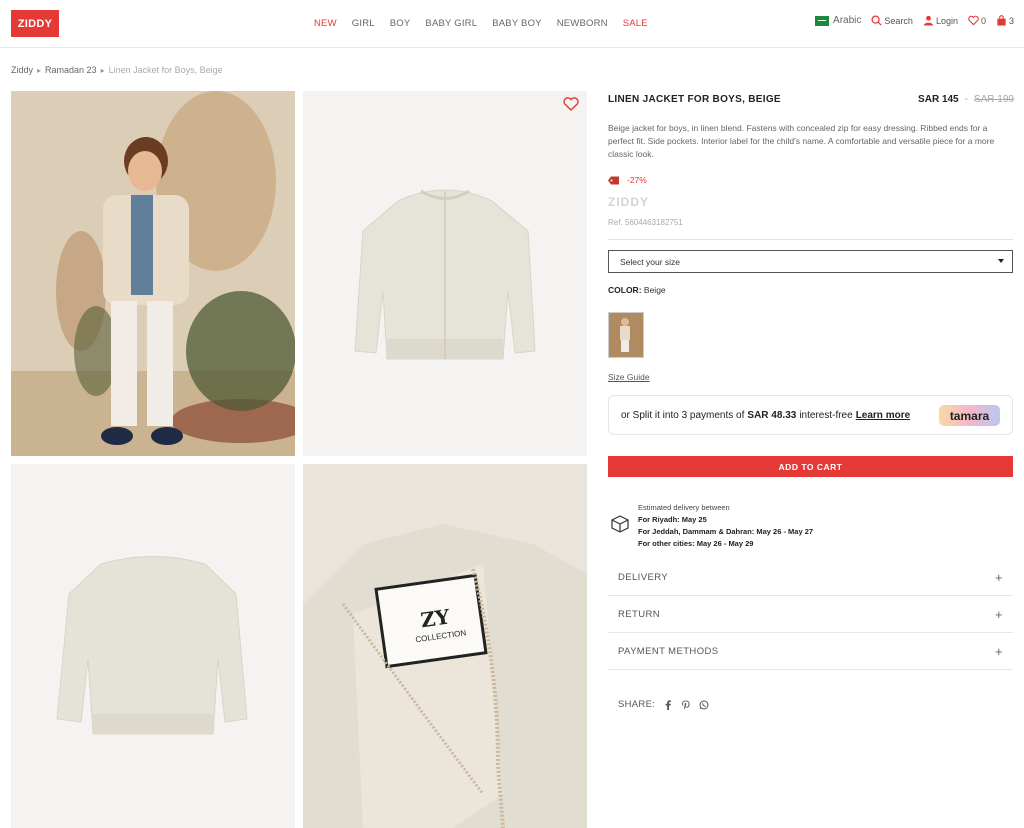 Image resolution: width=1024 pixels, height=828 pixels. Describe the element at coordinates (928, 20) in the screenshot. I see `user-icon` at that location.